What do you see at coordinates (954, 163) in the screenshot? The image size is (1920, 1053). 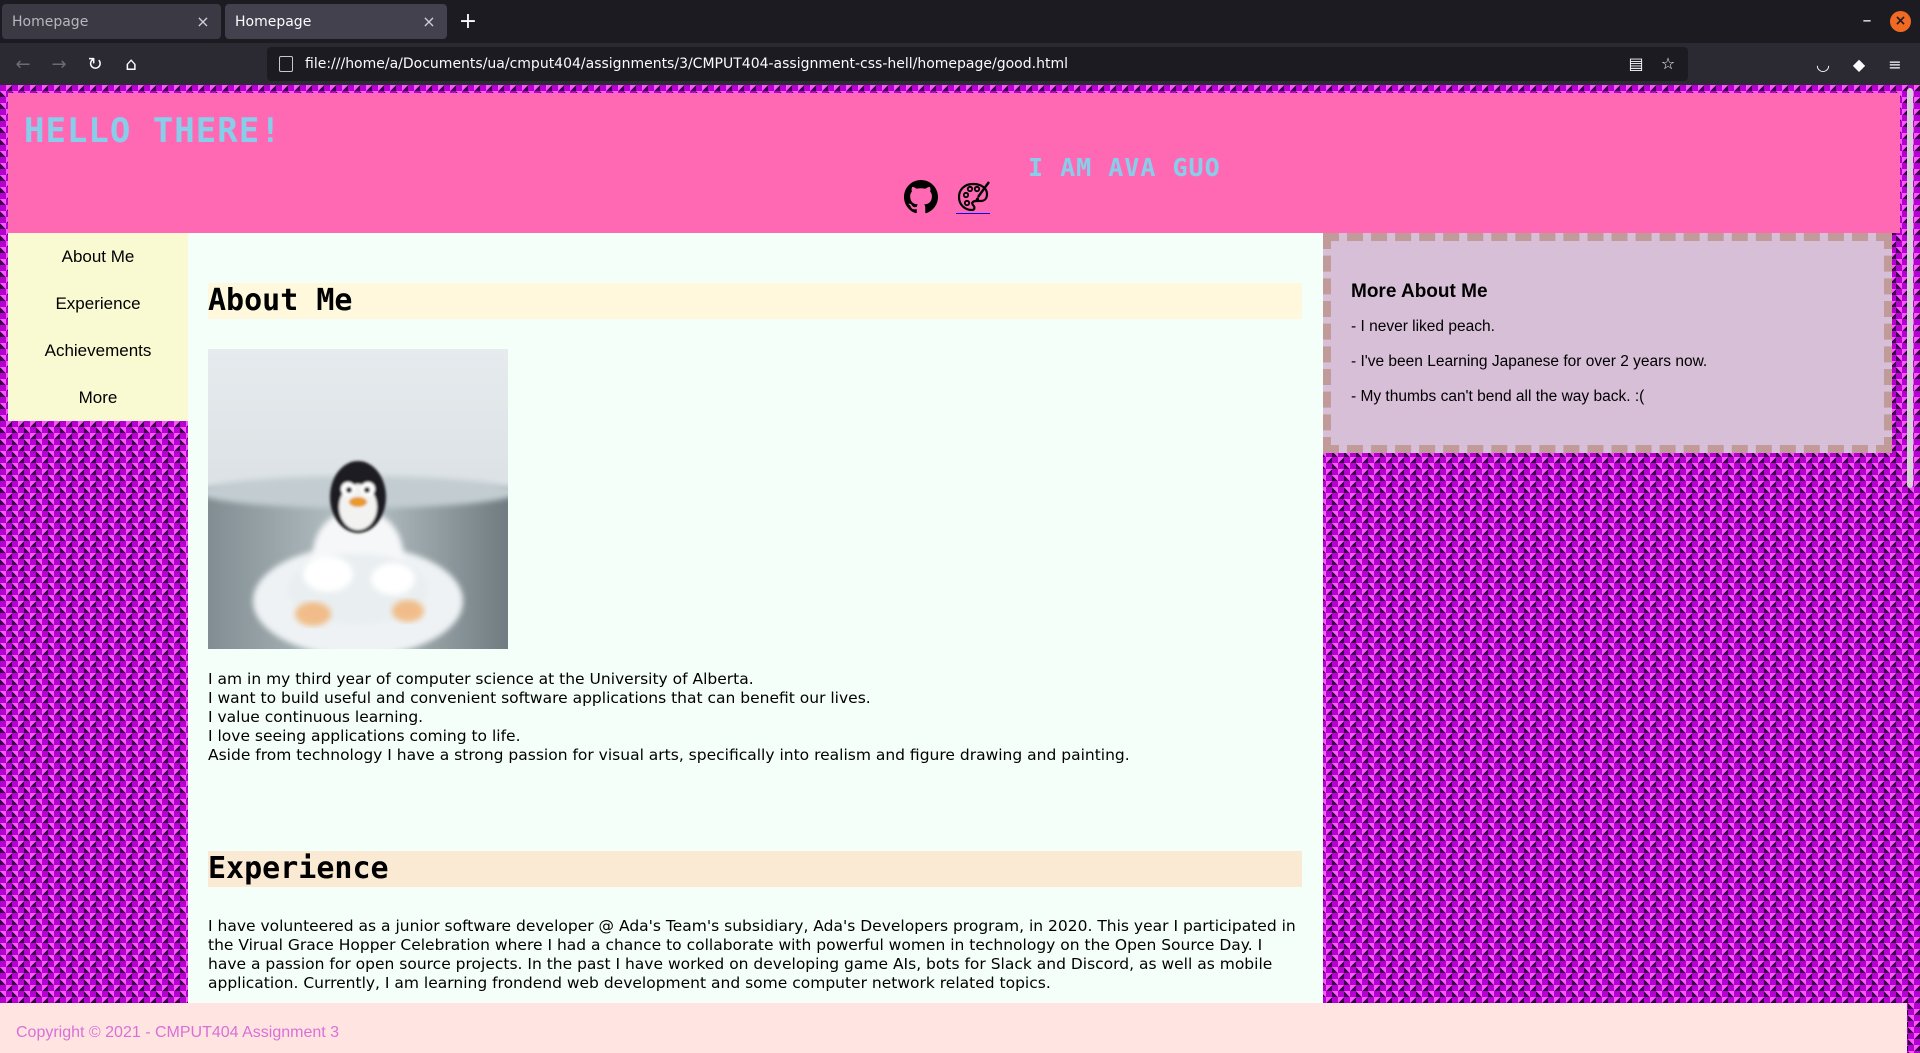 I see `site-header: HELLO THERE! I AM AVA GUO` at bounding box center [954, 163].